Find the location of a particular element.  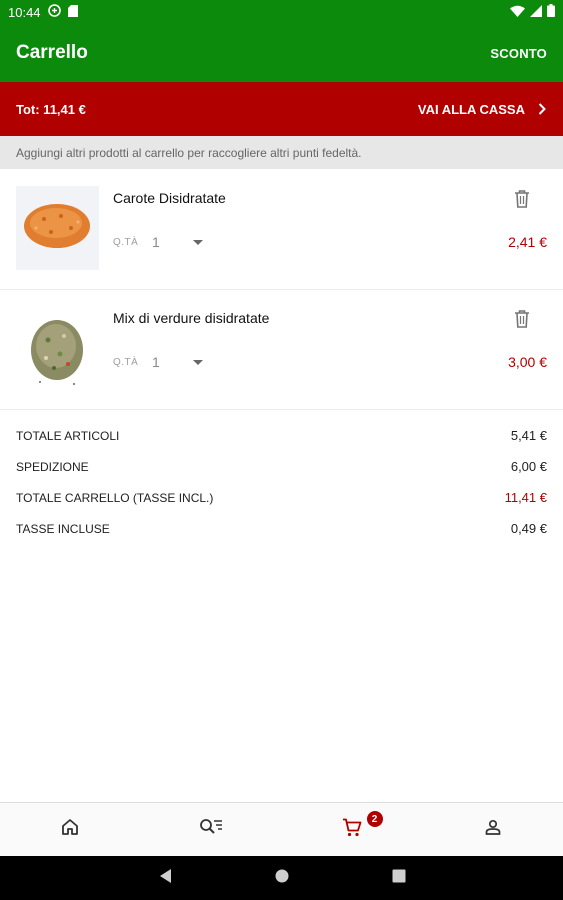

summary-label: TOTALE CARRELLO (TASSE INCL.) is located at coordinates (115, 497).